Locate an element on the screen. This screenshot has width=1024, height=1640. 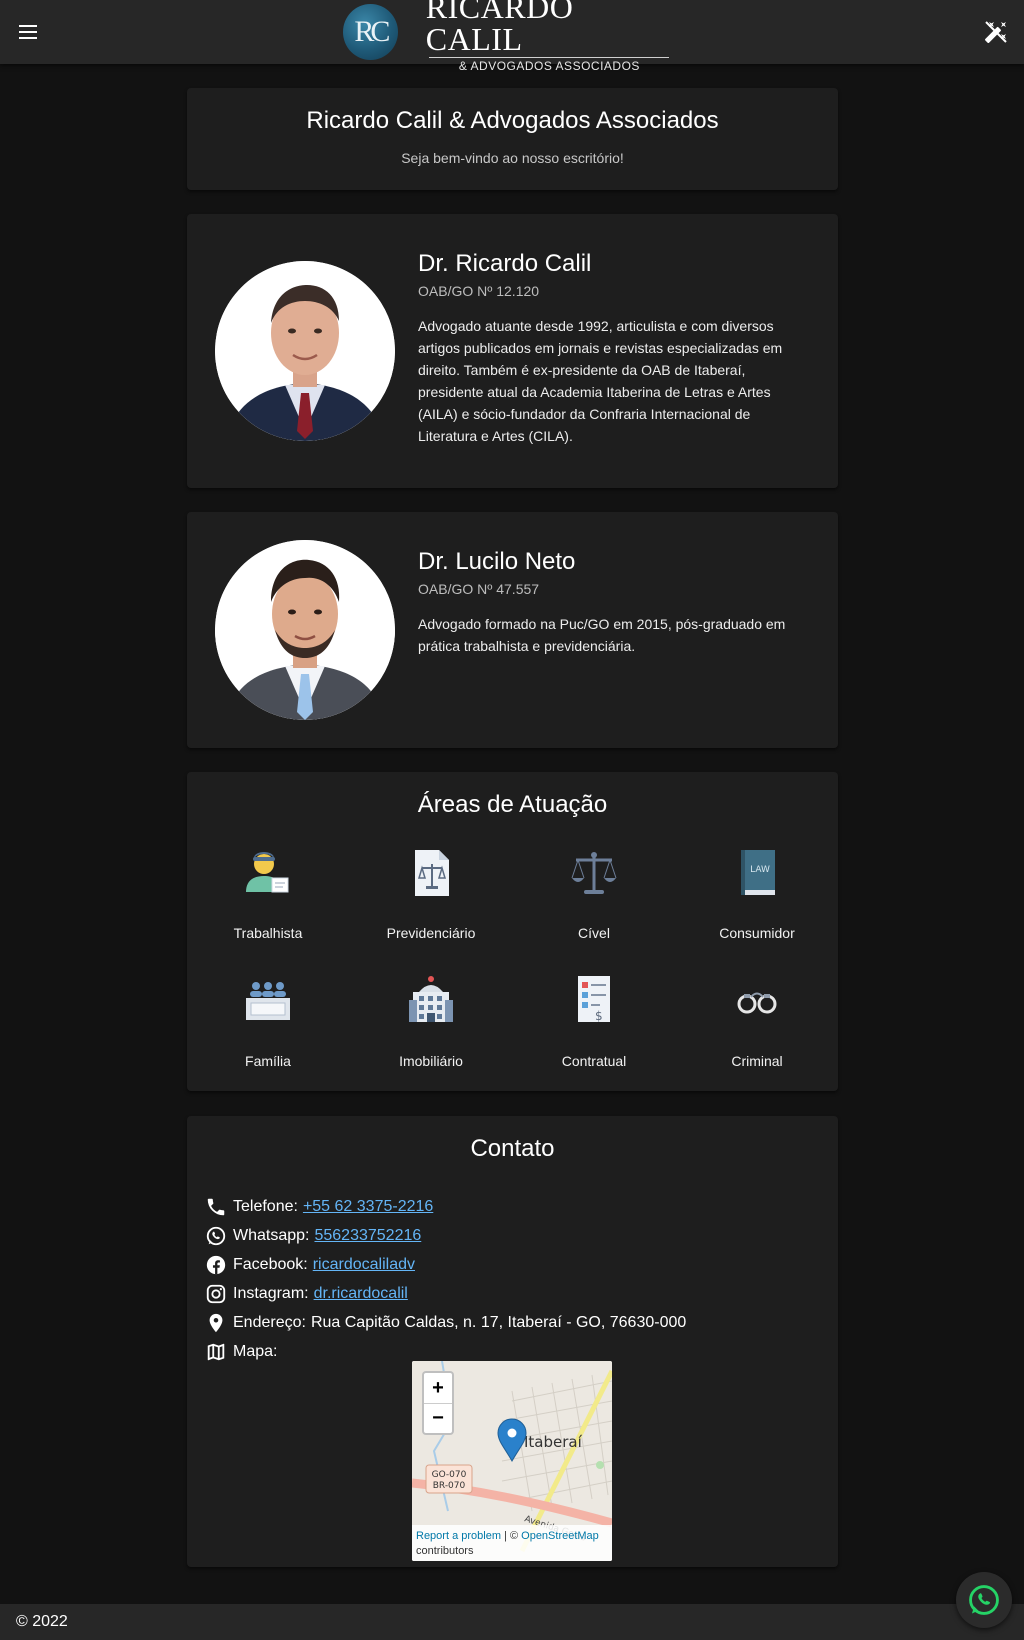
address-label: Endereço: is located at coordinates (269, 1322).